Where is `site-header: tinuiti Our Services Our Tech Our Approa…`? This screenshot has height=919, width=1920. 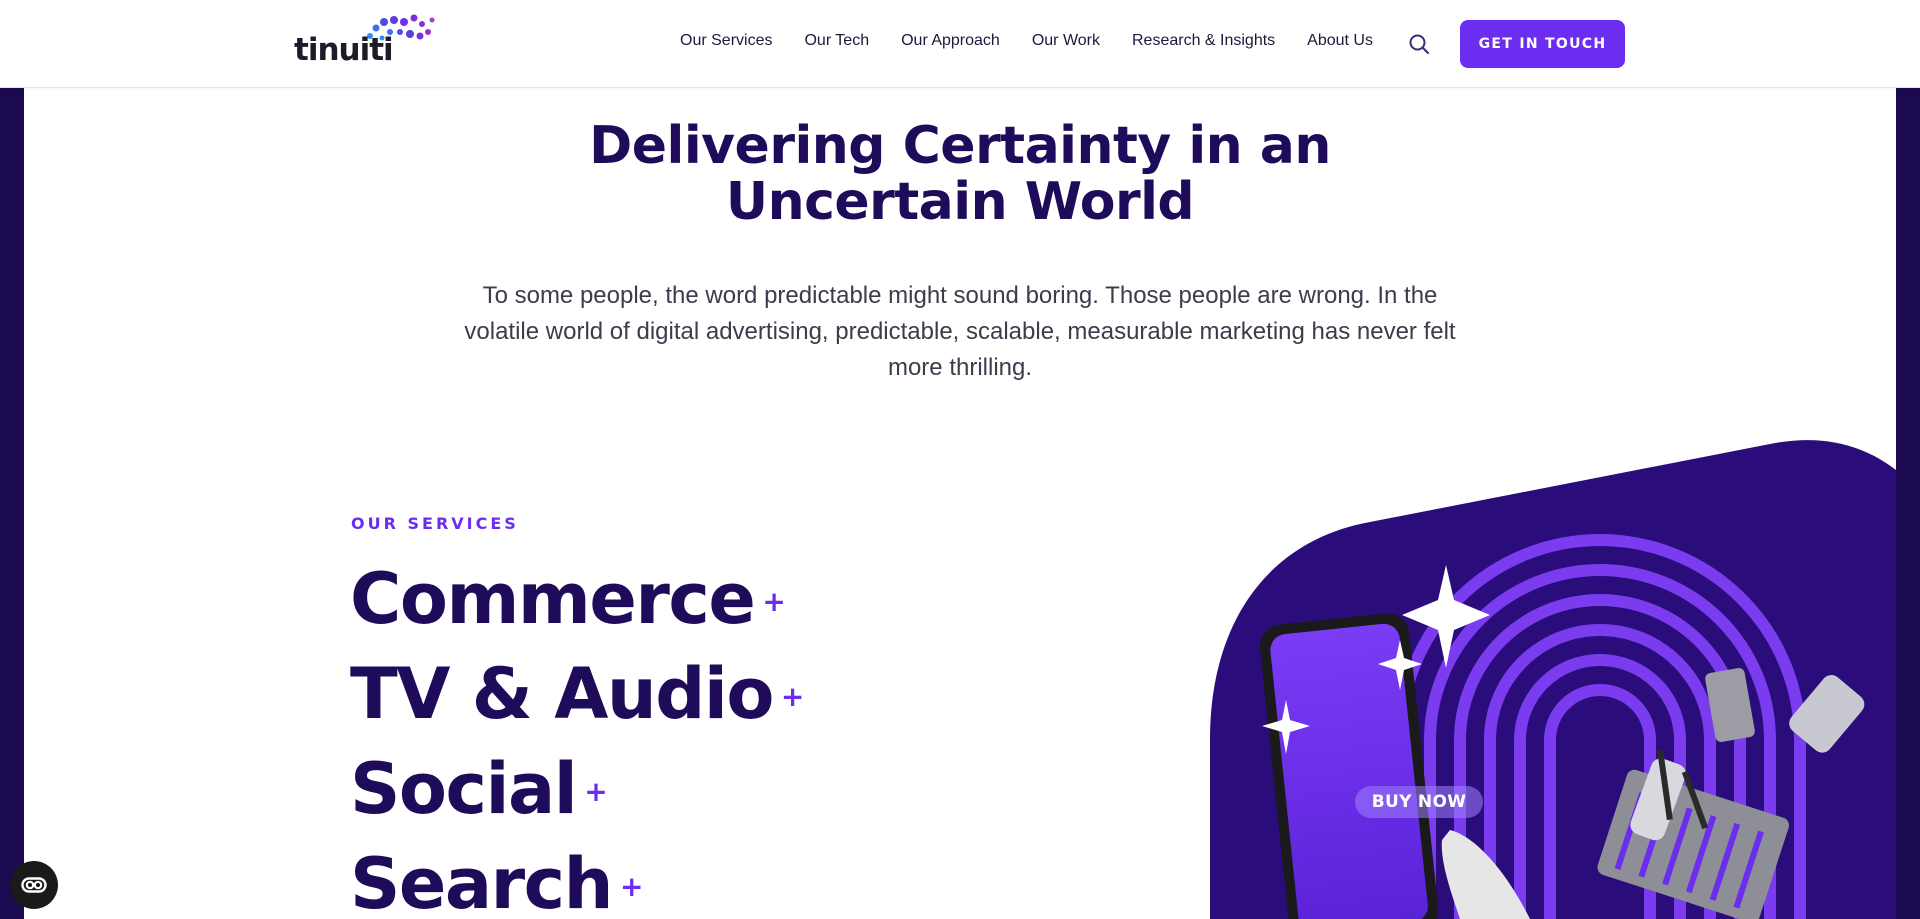
site-header: tinuiti Our Services Our Tech Our Approa… is located at coordinates (960, 44).